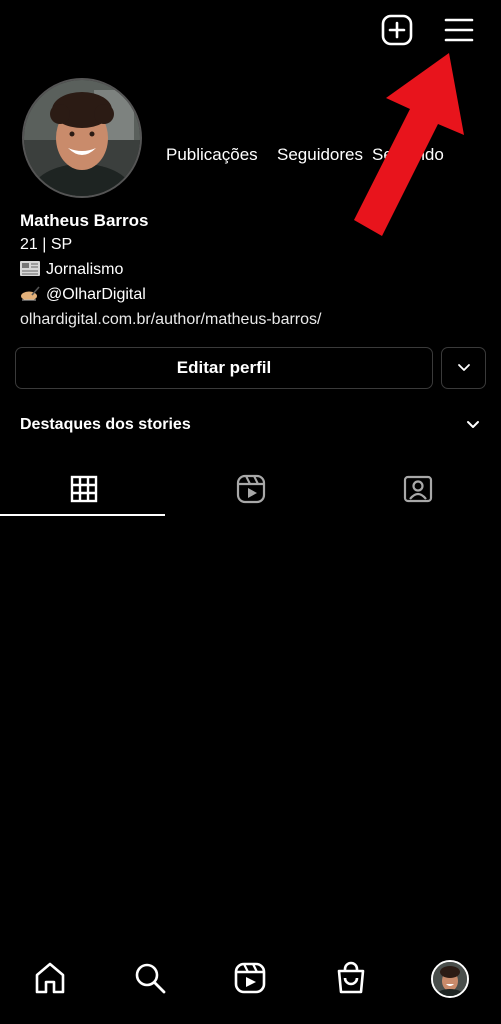 The height and width of the screenshot is (1024, 501). I want to click on menu-button, so click(459, 30).